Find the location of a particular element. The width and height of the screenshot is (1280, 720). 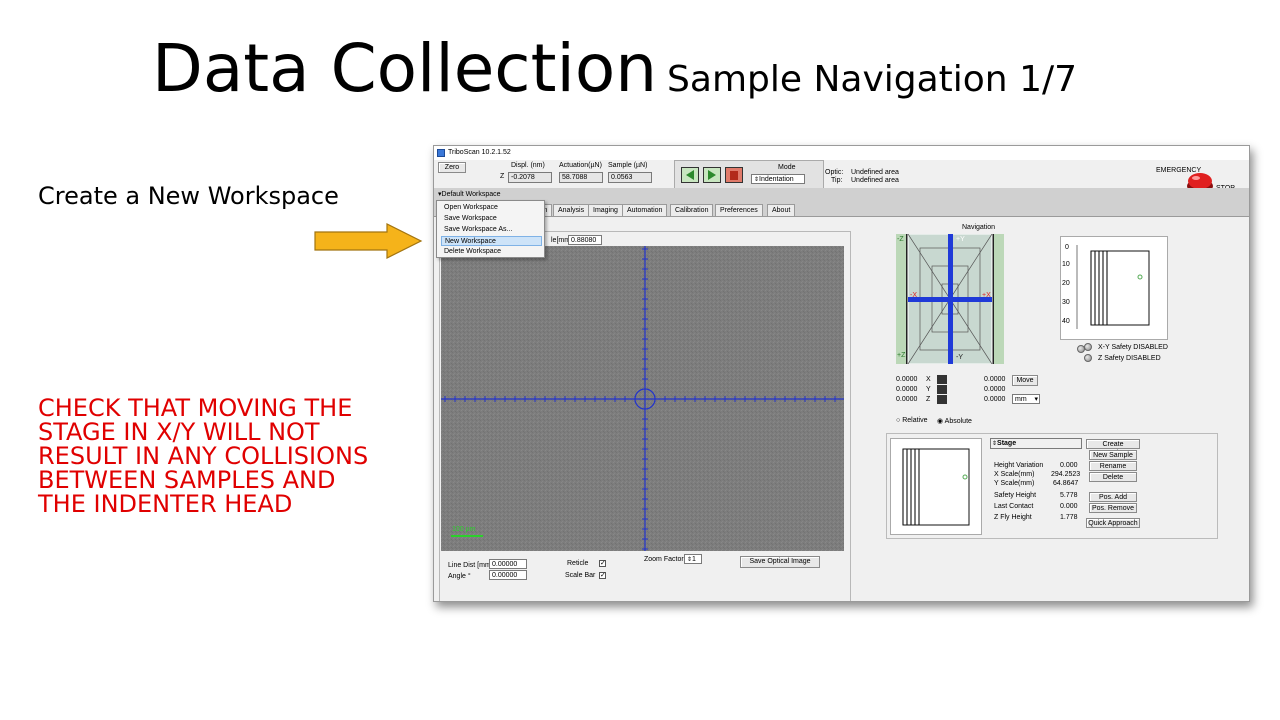

safety-height-label: Safety Height is located at coordinates (1015, 495).